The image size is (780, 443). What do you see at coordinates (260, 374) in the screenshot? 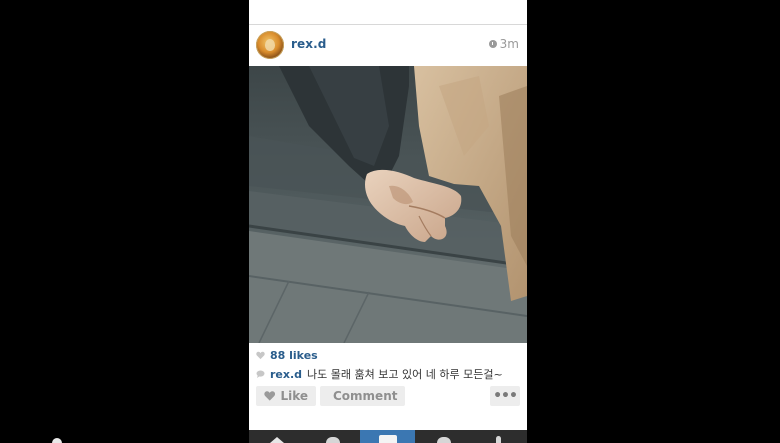
I see `comment-icon` at bounding box center [260, 374].